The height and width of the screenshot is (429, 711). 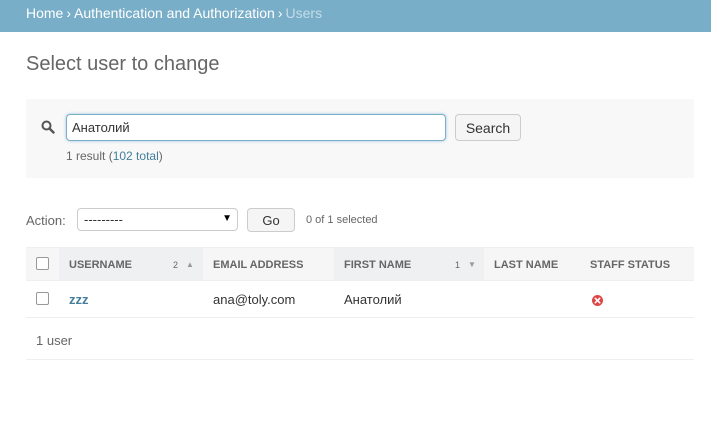 I want to click on result-total-label: 1 user, so click(x=54, y=340).